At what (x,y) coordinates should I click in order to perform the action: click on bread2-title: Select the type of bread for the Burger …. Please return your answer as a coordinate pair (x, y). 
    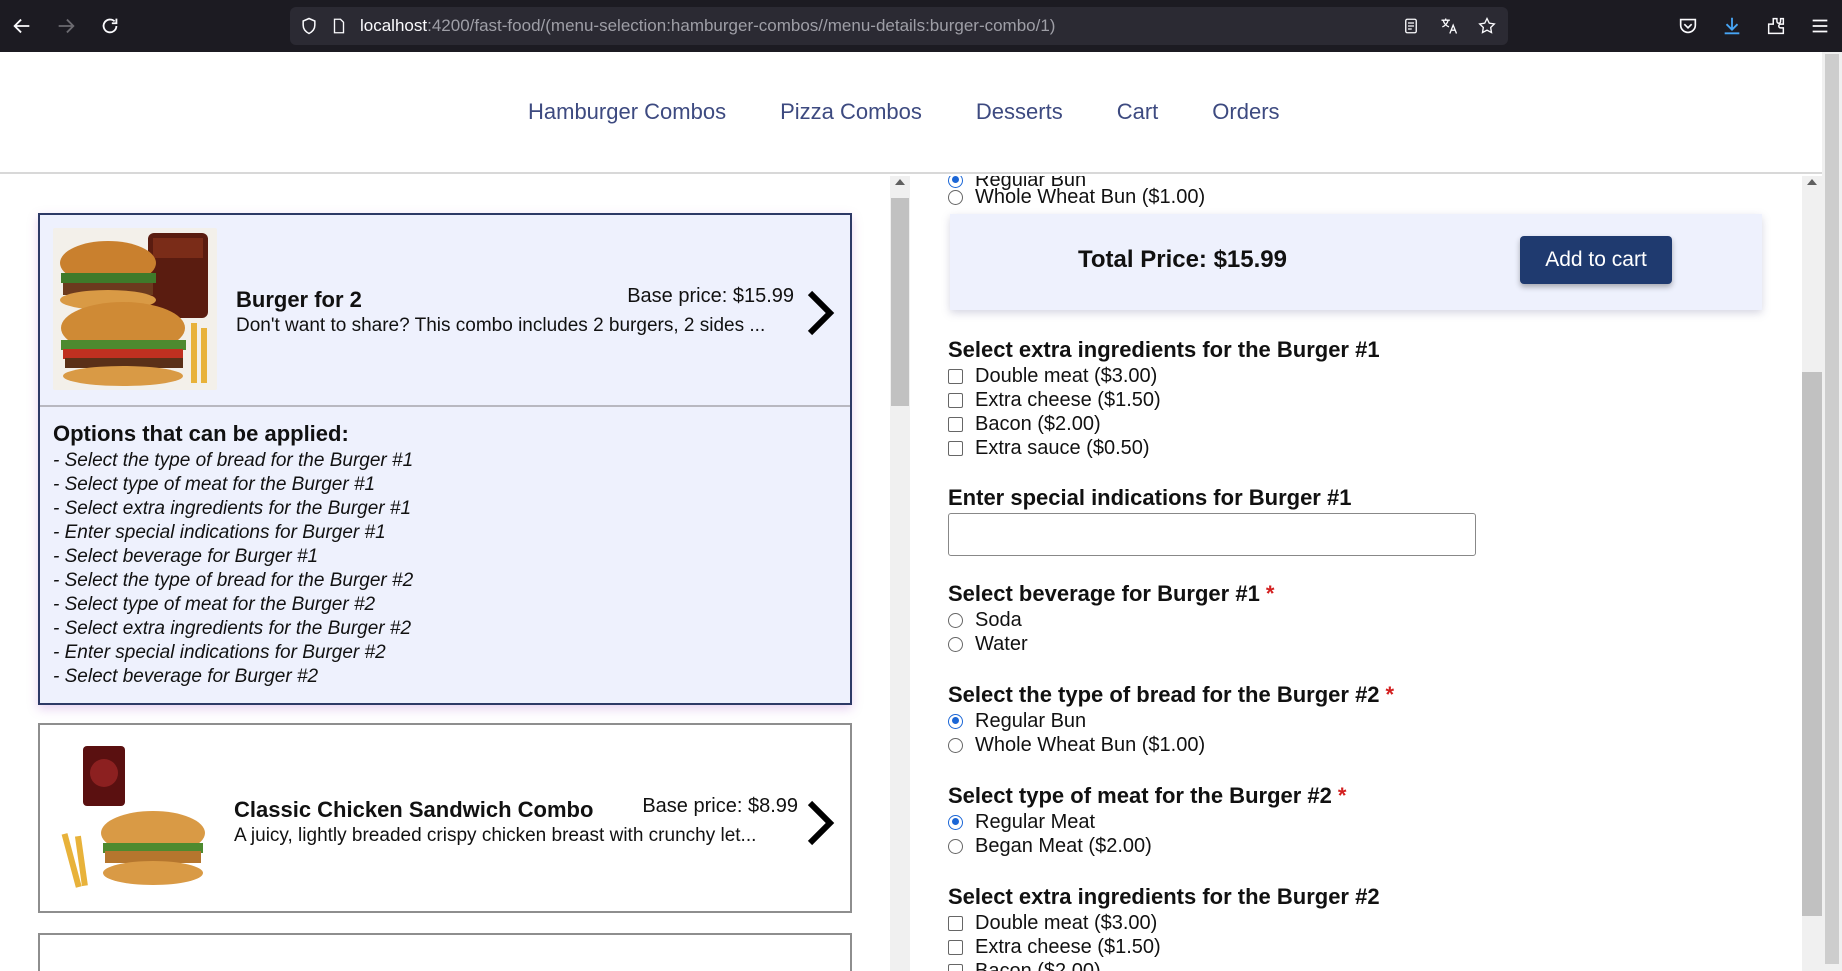
    Looking at the image, I should click on (1171, 694).